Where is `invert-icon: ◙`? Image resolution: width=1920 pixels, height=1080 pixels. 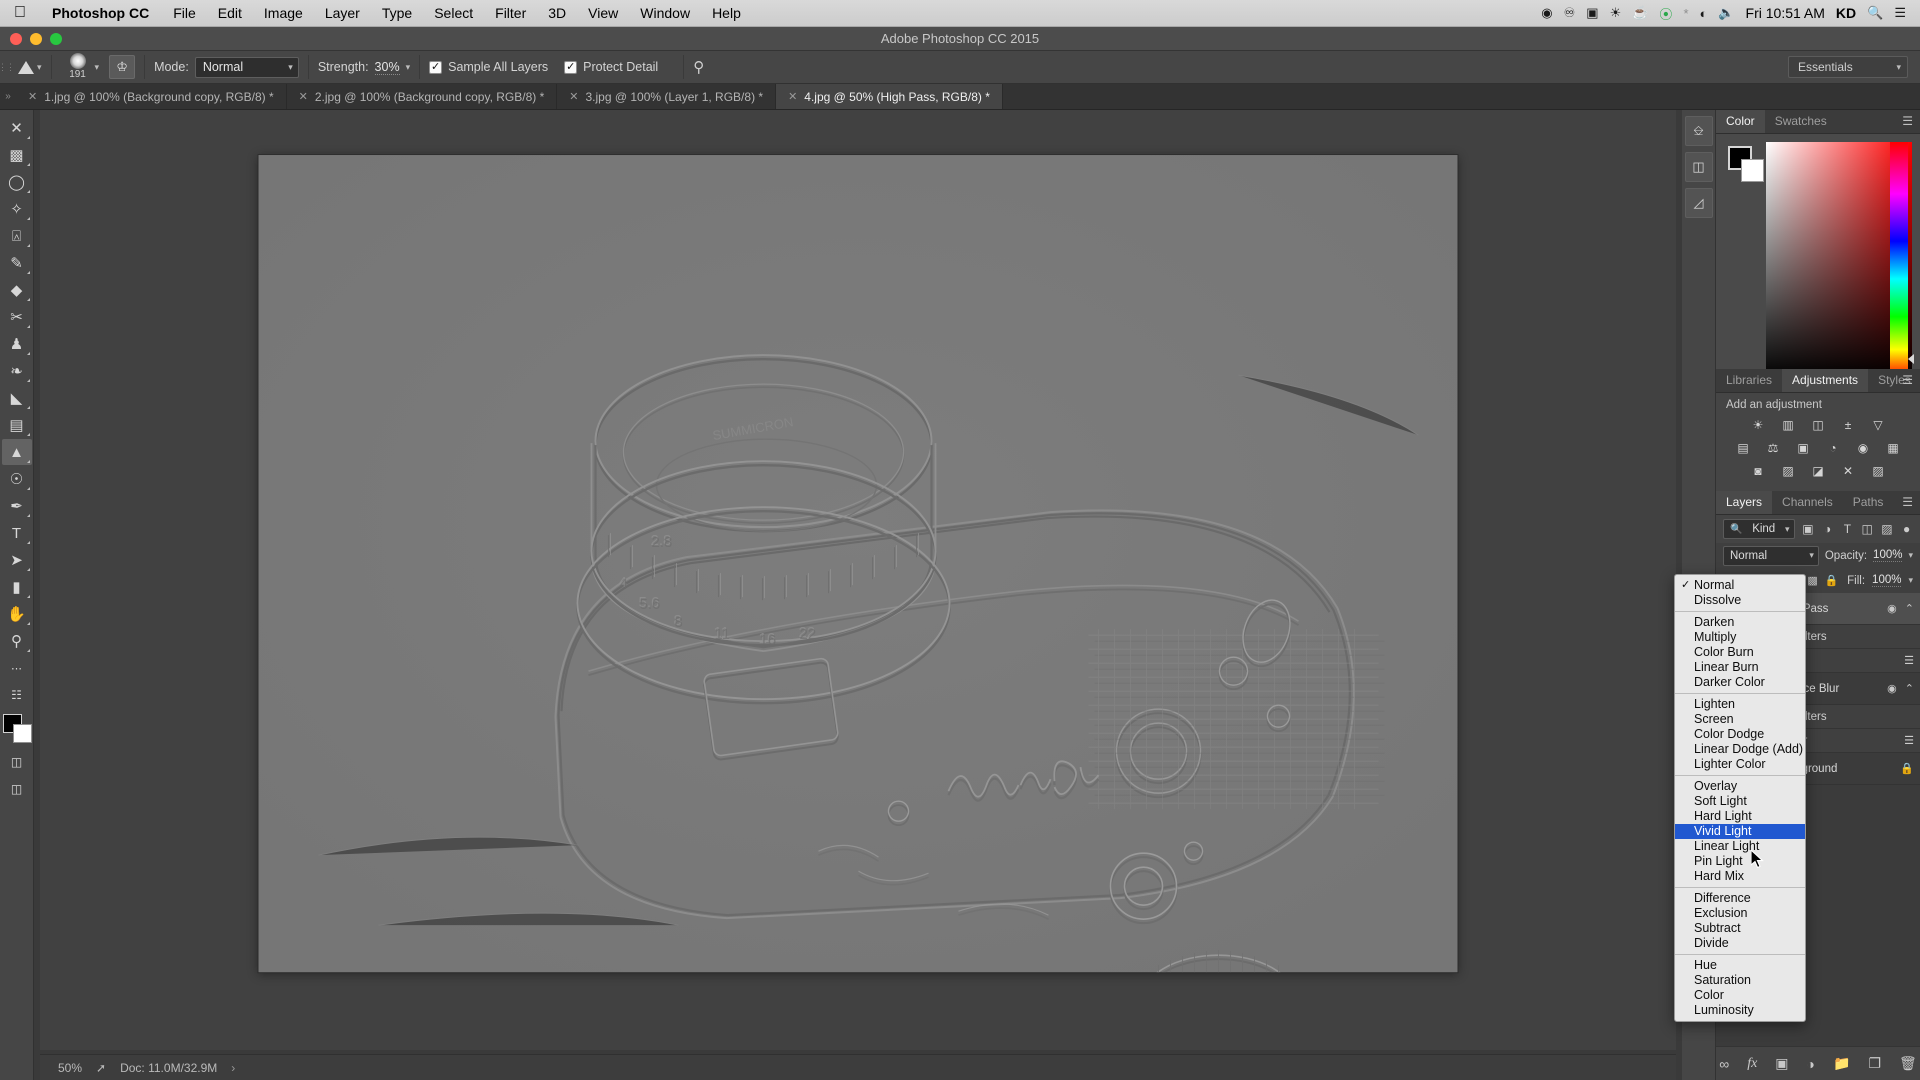 invert-icon: ◙ is located at coordinates (1758, 470).